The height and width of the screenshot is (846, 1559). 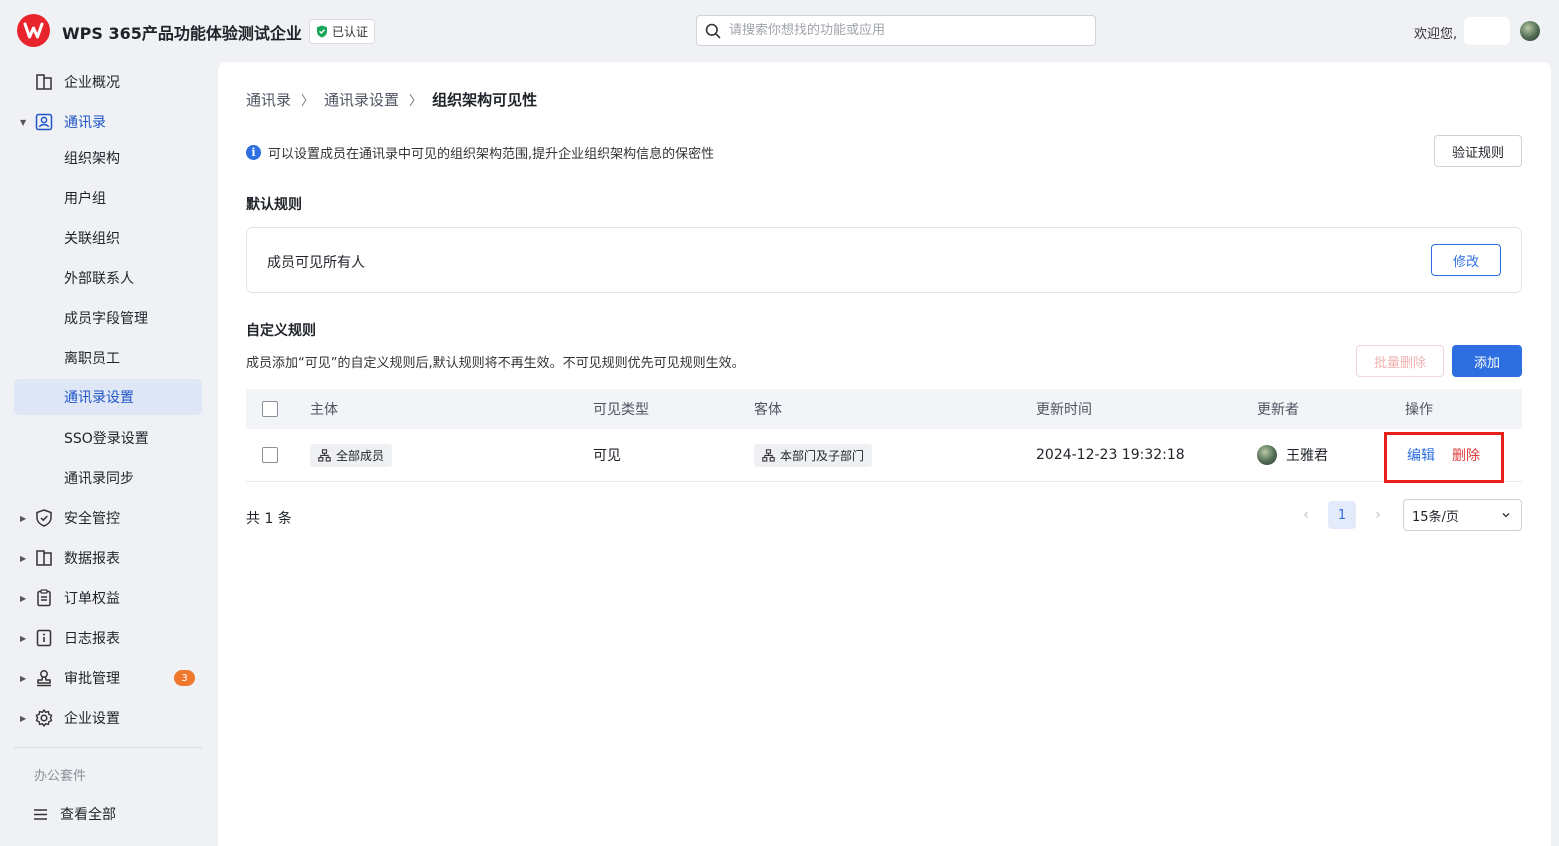 What do you see at coordinates (44, 678) in the screenshot?
I see `stamp-icon` at bounding box center [44, 678].